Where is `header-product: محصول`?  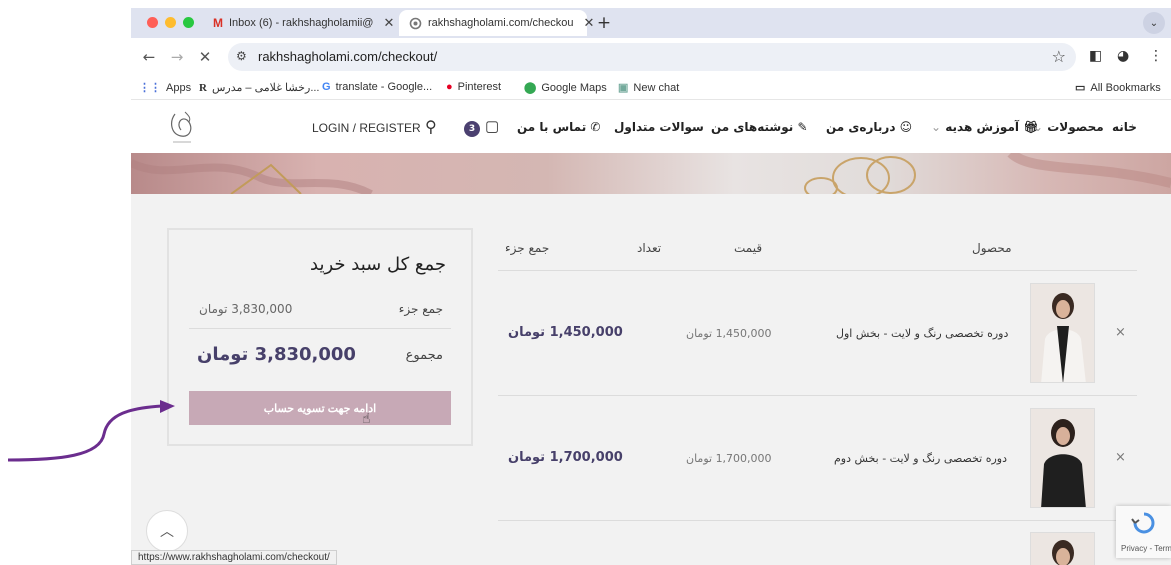 header-product: محصول is located at coordinates (992, 248).